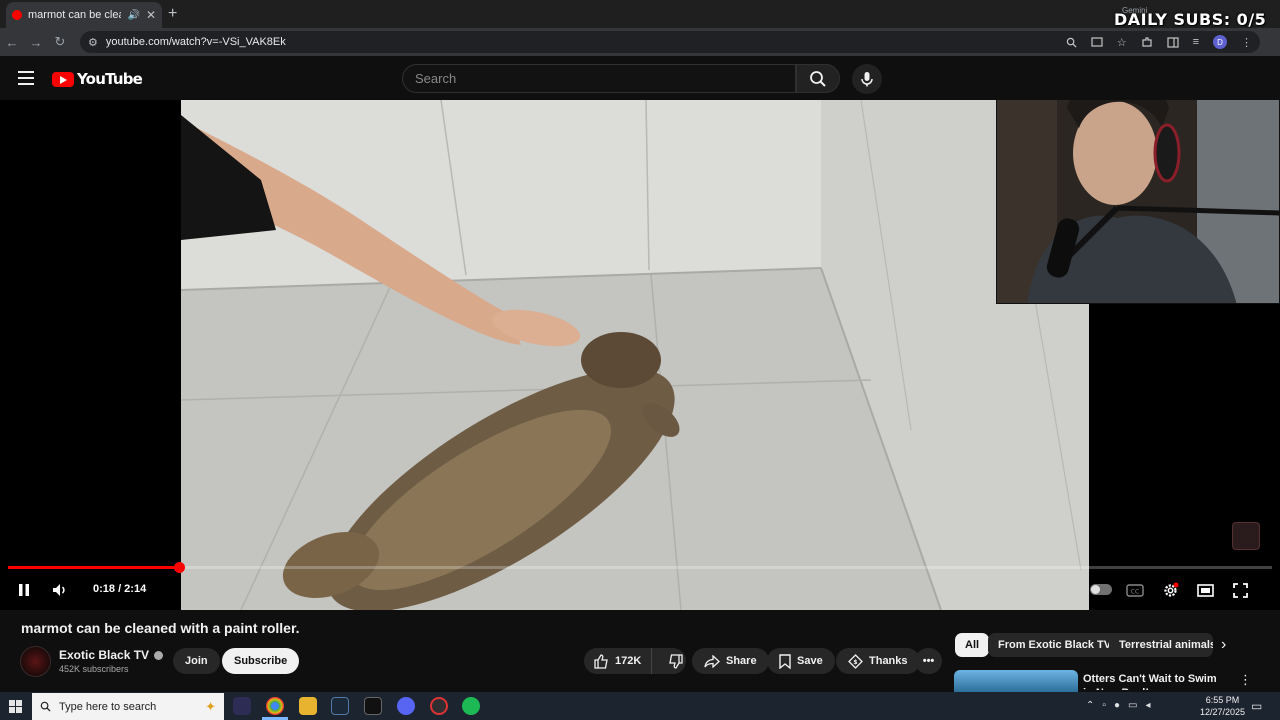  I want to click on chip-terrestrial-animals: Terrestrial animals, so click(1161, 645).